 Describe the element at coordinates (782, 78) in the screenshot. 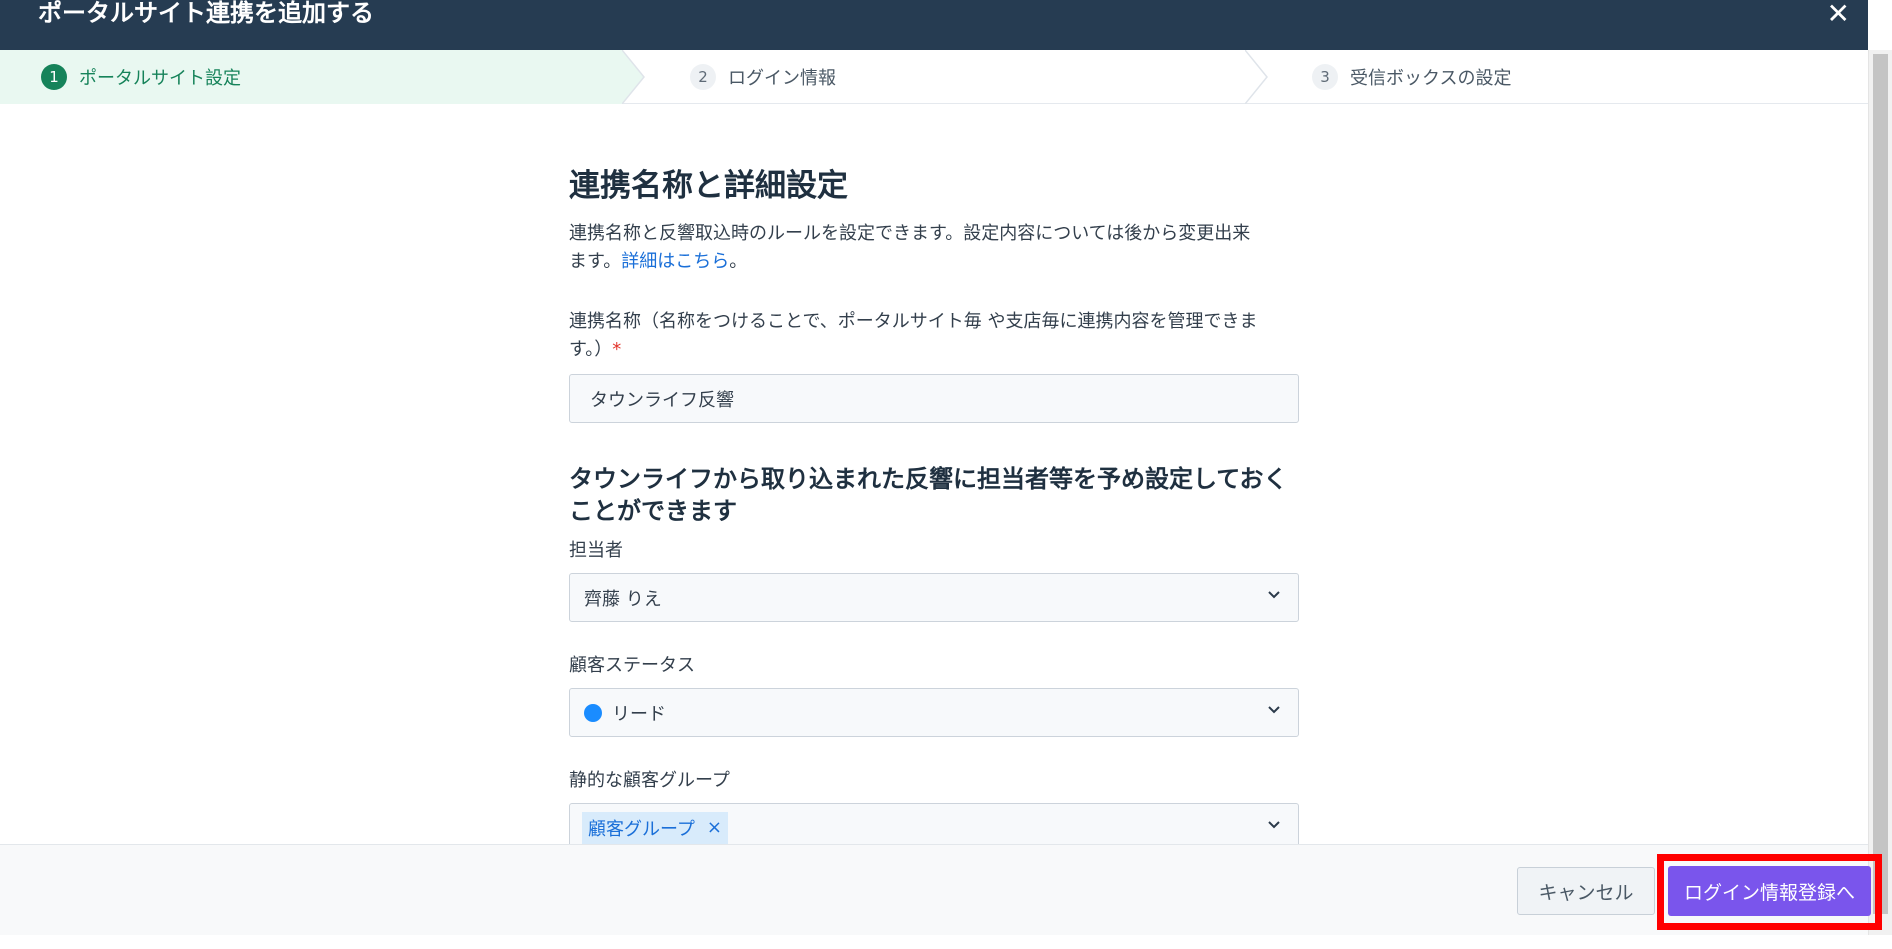

I see `step-label: ログイン情報` at that location.